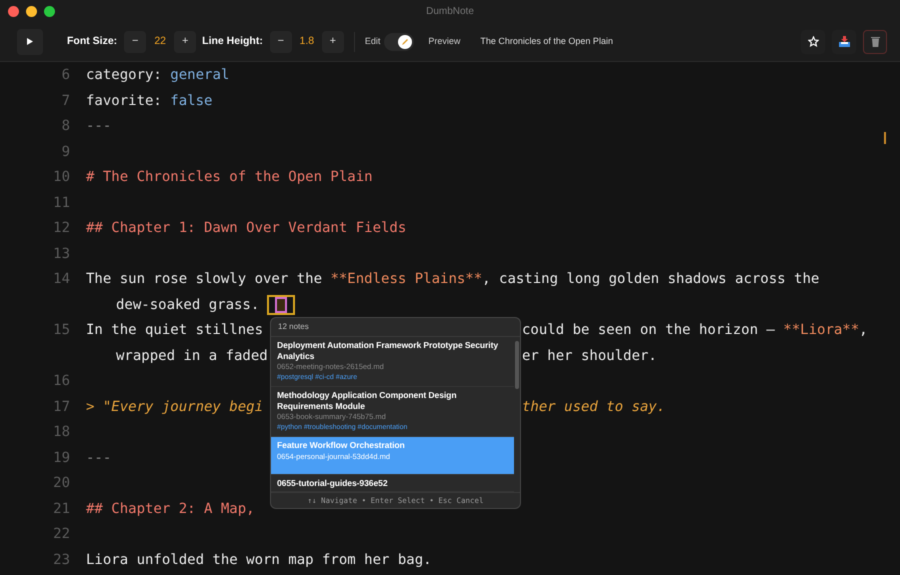 This screenshot has width=900, height=575. I want to click on note-title: Feature Workflow Orchestration, so click(341, 445).